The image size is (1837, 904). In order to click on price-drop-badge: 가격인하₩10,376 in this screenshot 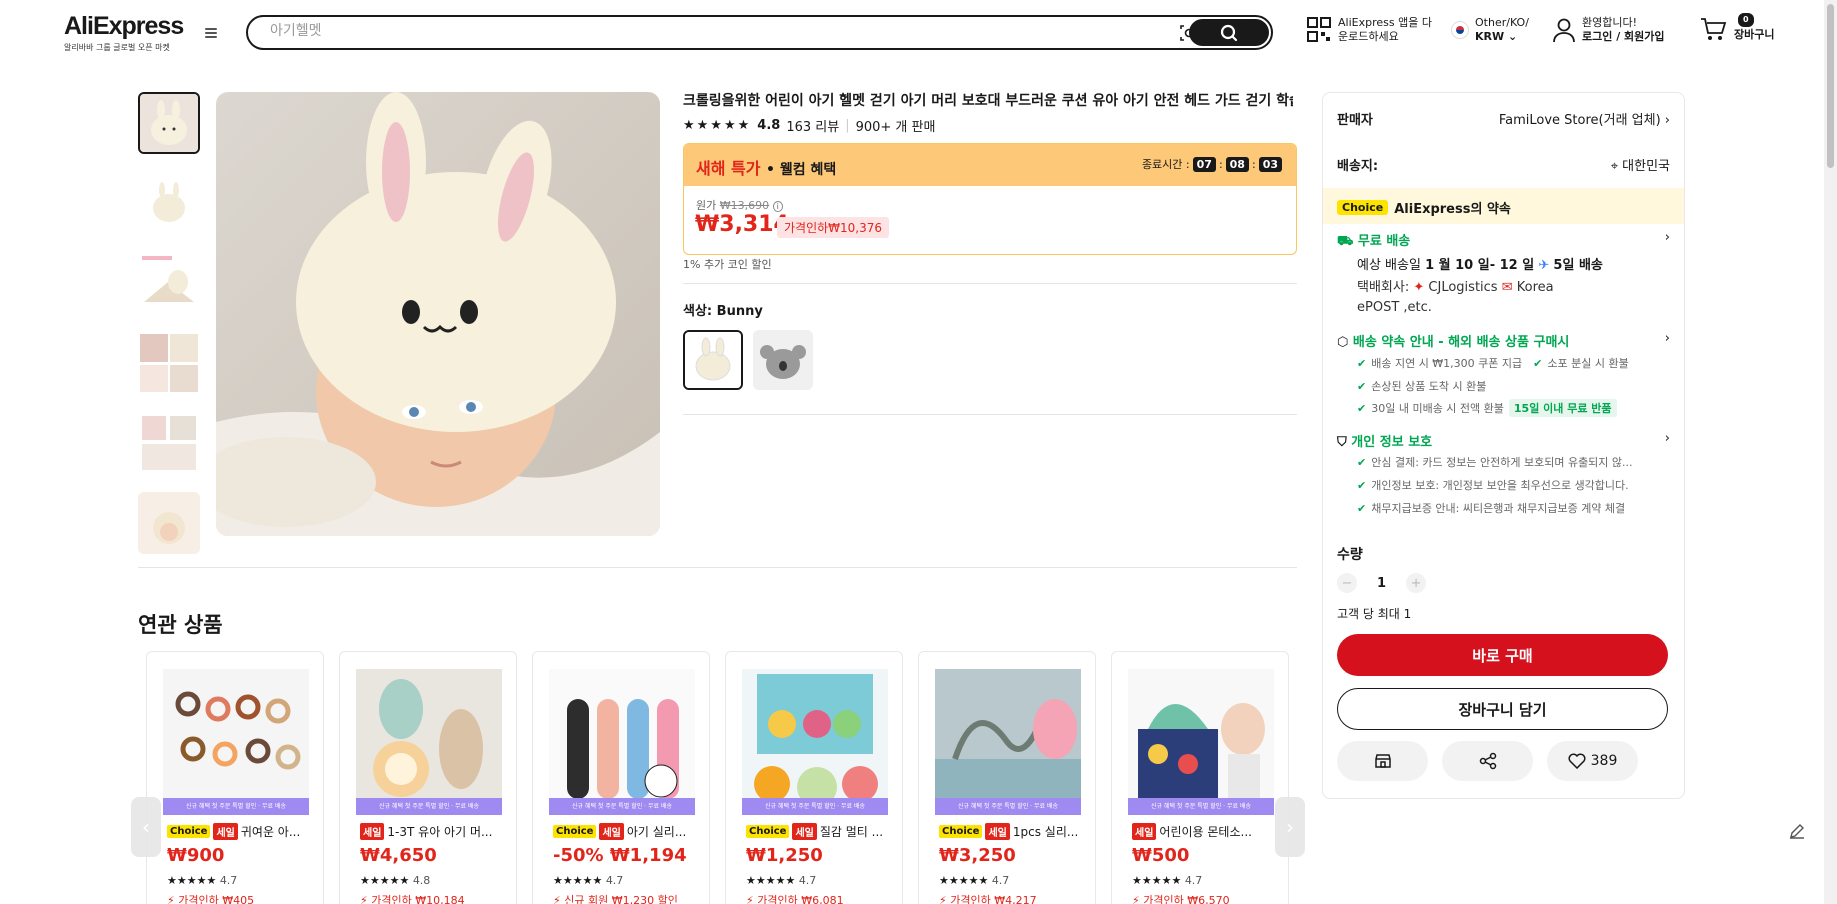, I will do `click(833, 227)`.